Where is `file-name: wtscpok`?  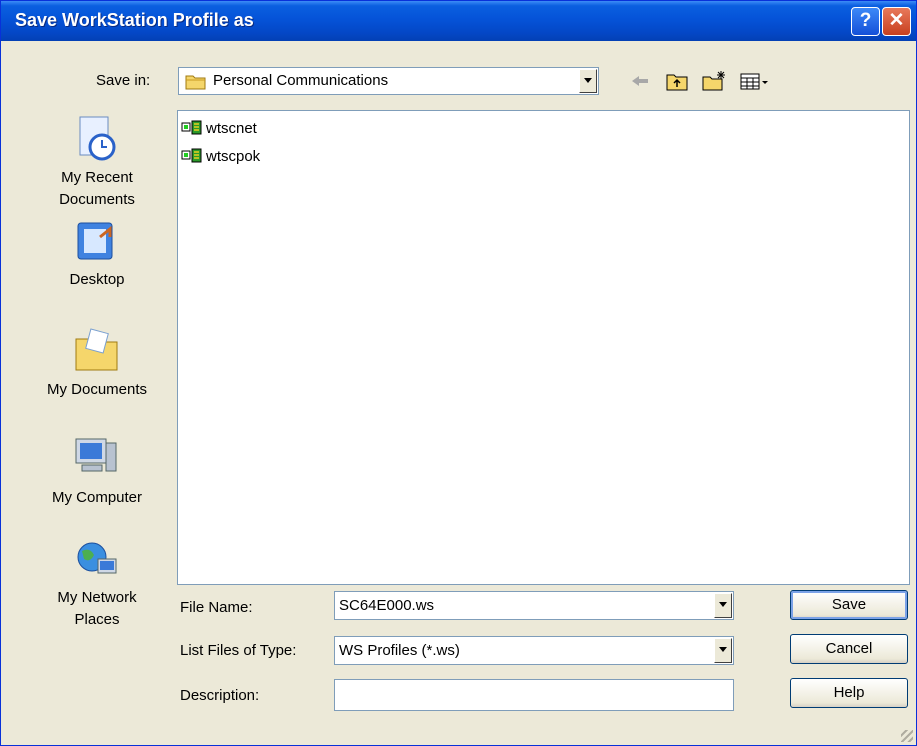 file-name: wtscpok is located at coordinates (233, 156).